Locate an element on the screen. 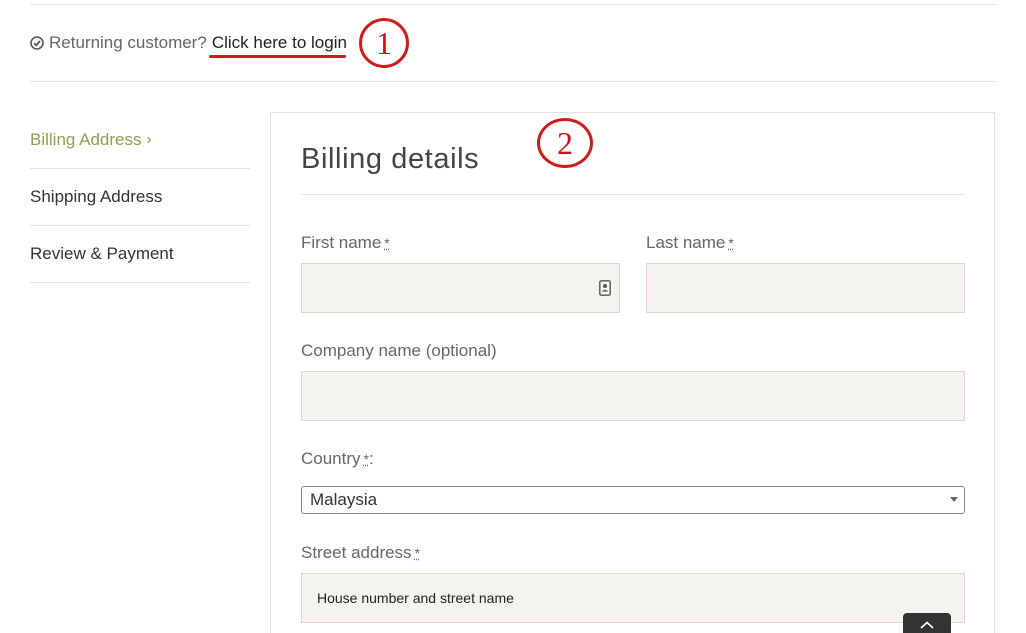 This screenshot has width=1026, height=633. last-name-label: Last name * is located at coordinates (690, 243).